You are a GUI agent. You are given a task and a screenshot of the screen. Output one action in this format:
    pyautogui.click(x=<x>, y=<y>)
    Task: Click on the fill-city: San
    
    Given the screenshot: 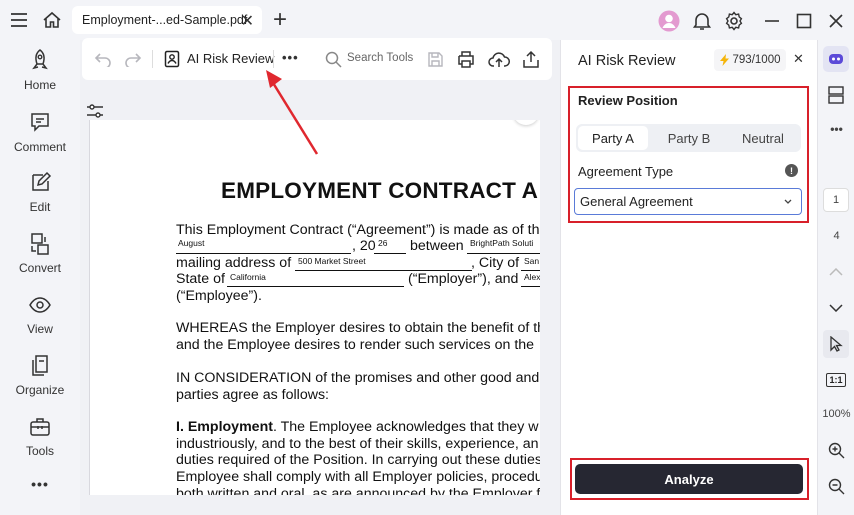 What is the action you would take?
    pyautogui.click(x=532, y=261)
    